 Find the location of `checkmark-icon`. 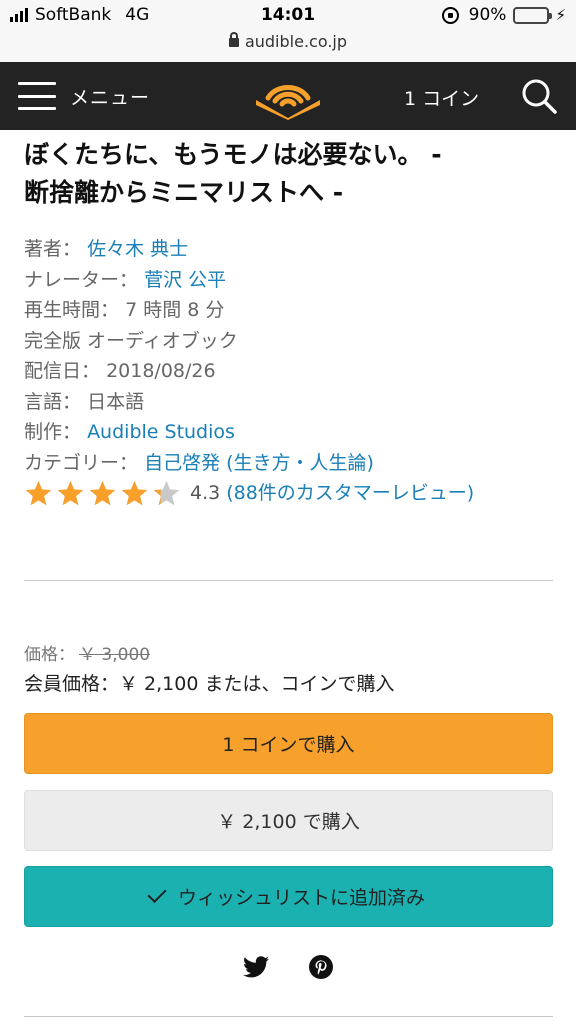

checkmark-icon is located at coordinates (157, 893).